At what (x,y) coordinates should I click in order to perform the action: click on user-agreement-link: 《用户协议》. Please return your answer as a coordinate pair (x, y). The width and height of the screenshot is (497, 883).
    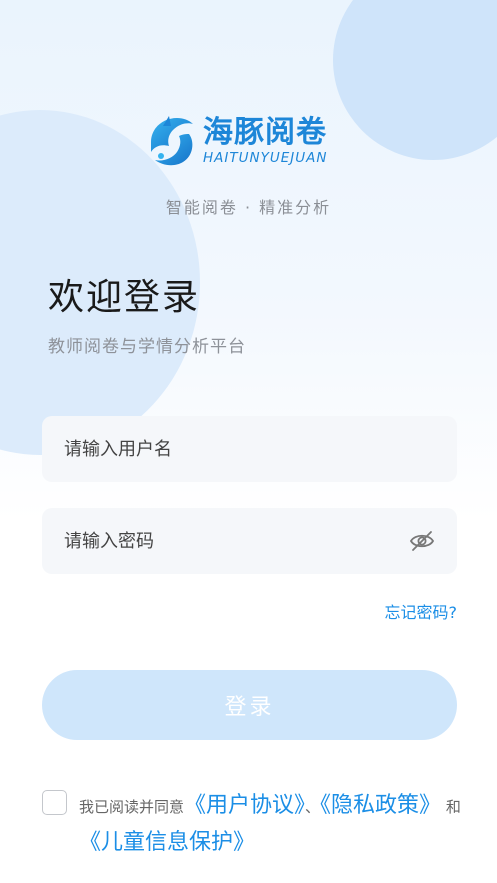
    Looking at the image, I should click on (244, 805).